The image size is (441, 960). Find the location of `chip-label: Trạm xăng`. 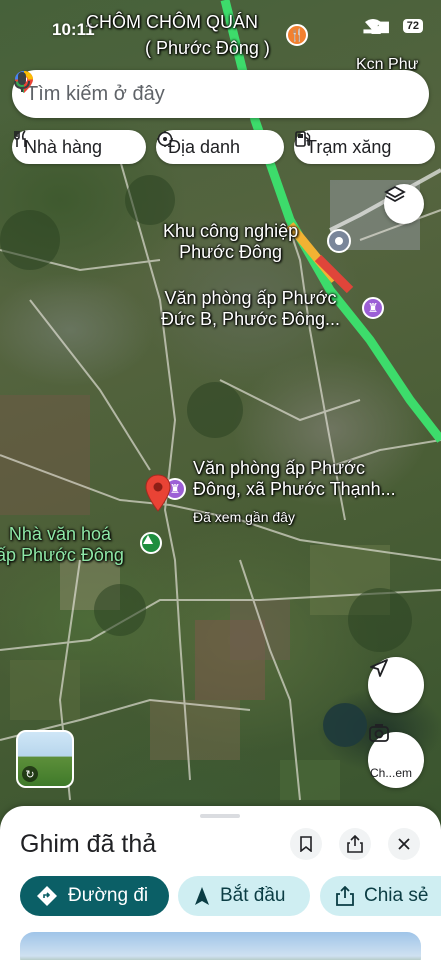

chip-label: Trạm xăng is located at coordinates (349, 146).